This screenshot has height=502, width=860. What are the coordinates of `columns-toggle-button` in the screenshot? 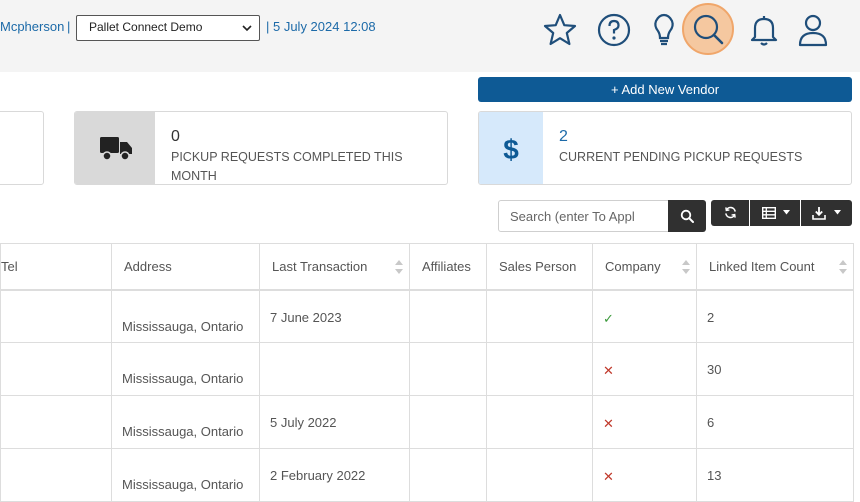 It's located at (775, 213).